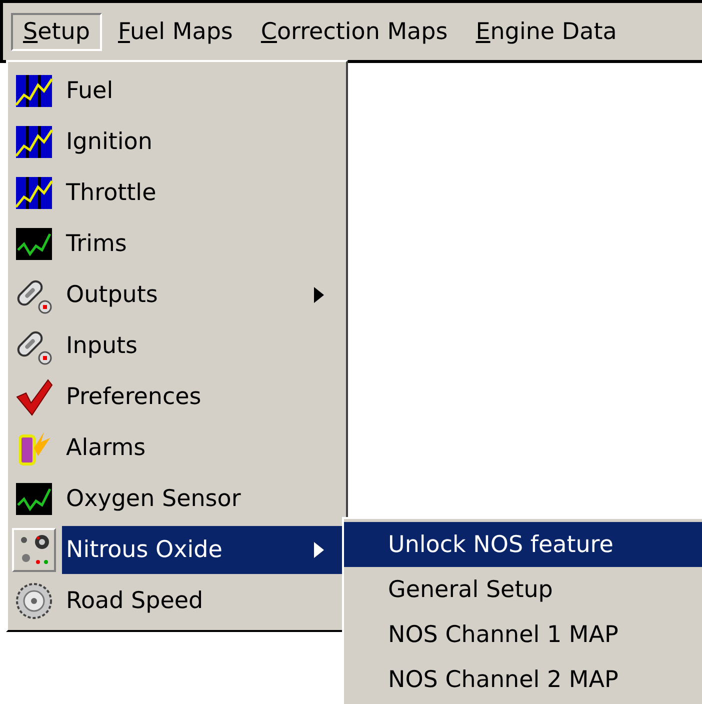 Image resolution: width=702 pixels, height=704 pixels. I want to click on menu-item: Preferences, so click(202, 396).